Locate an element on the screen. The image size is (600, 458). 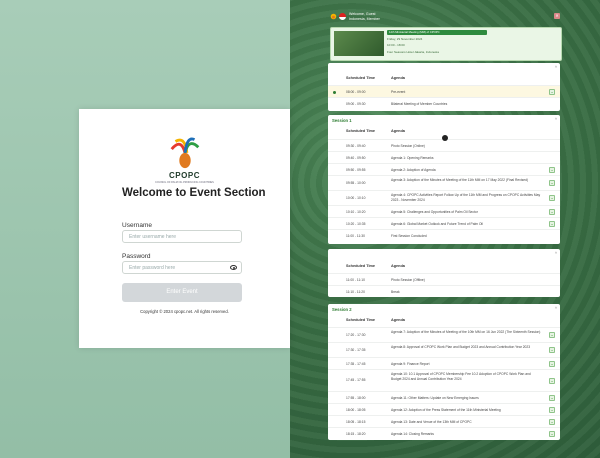
row-agenda: Pre-event is located at coordinates (398, 92).